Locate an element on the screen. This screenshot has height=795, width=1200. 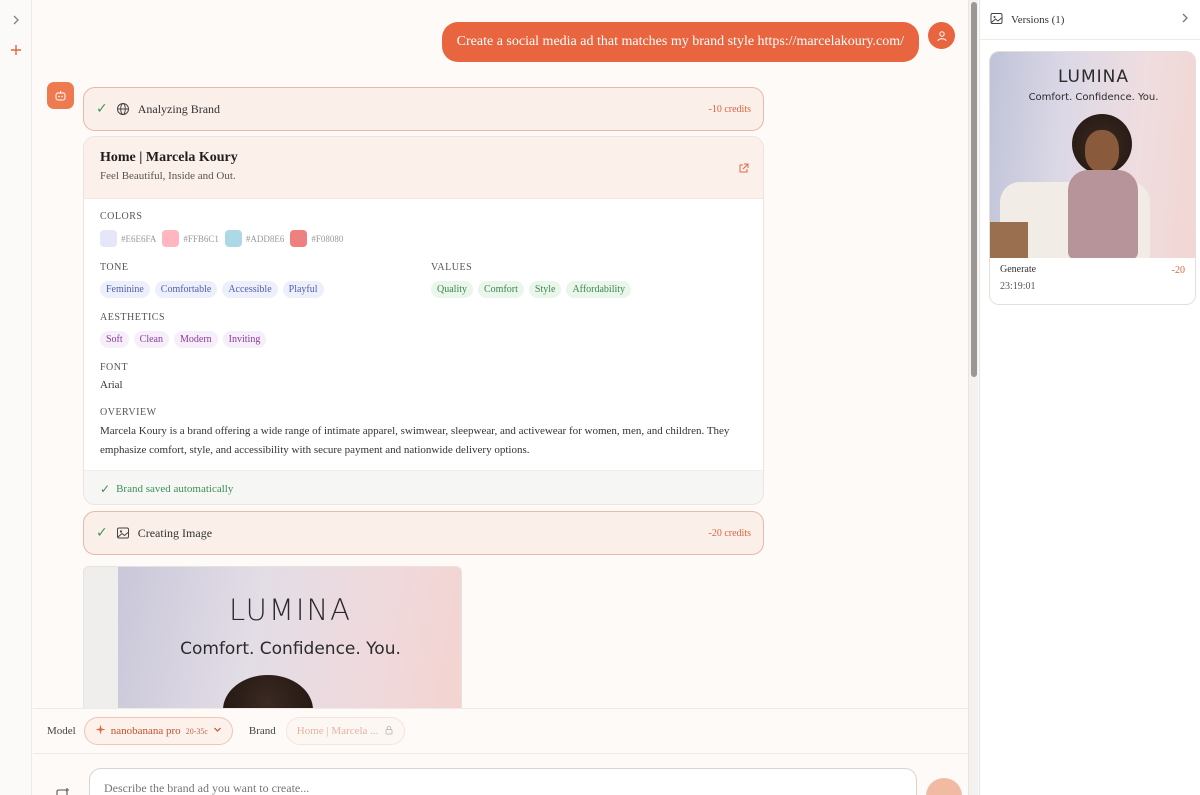
step-analyzing-brand: ✓ Analyzing Brand -10 credits is located at coordinates (423, 109).